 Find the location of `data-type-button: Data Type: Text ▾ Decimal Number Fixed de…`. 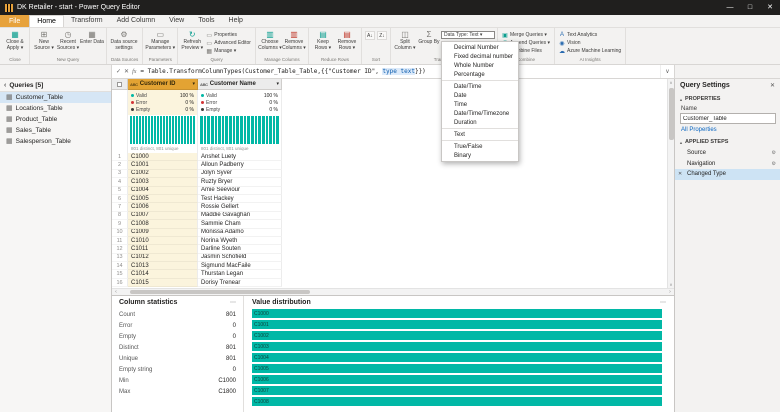

data-type-button: Data Type: Text ▾ Decimal Number Fixed de… is located at coordinates (479, 96).